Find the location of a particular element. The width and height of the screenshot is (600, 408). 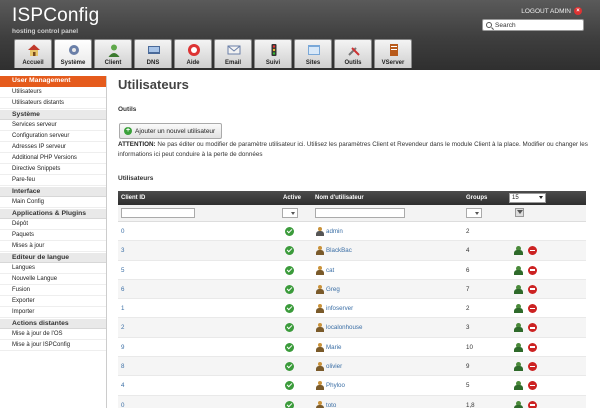

sidebar-section-editeur-de-langue: Editeur de langue is located at coordinates (53, 257).